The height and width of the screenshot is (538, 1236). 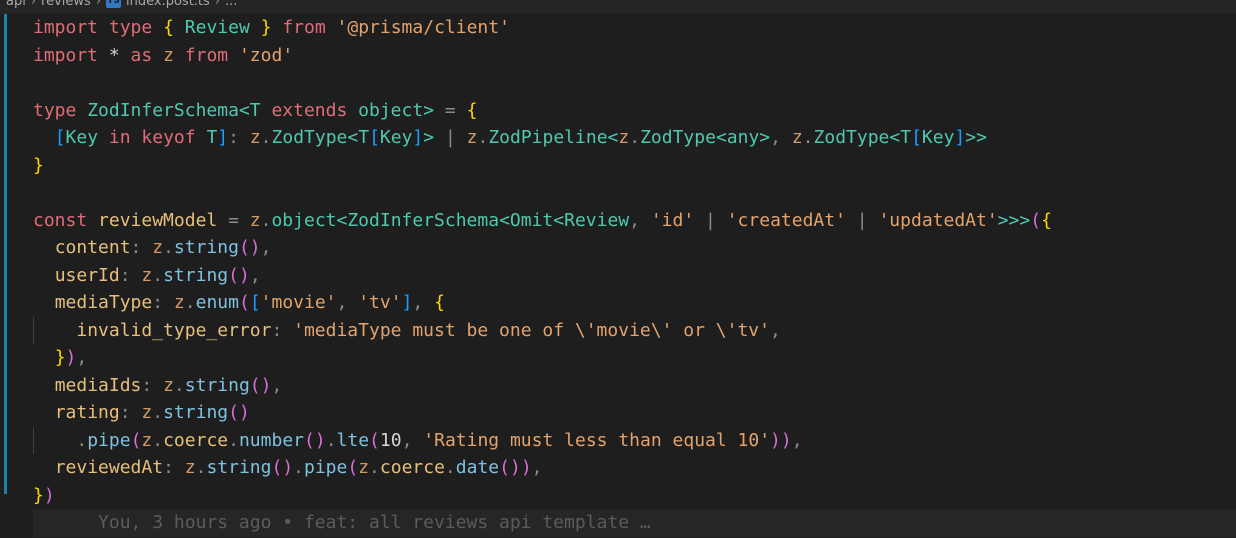 What do you see at coordinates (5, 254) in the screenshot?
I see `git-change-indicator` at bounding box center [5, 254].